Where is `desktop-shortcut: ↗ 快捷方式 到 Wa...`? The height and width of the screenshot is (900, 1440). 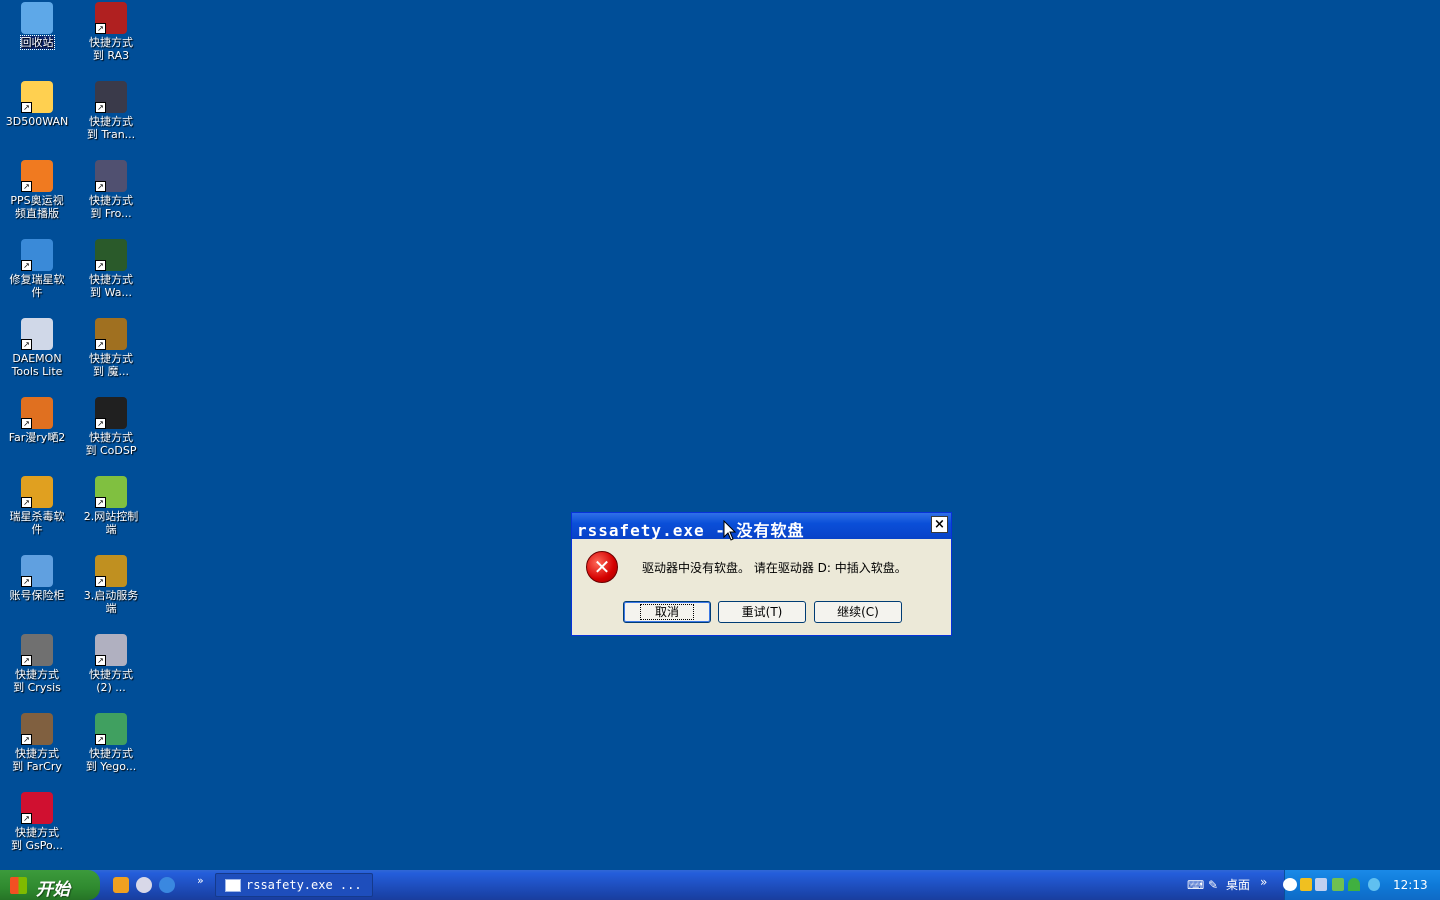
desktop-shortcut: ↗ 快捷方式 到 Wa... is located at coordinates (111, 269).